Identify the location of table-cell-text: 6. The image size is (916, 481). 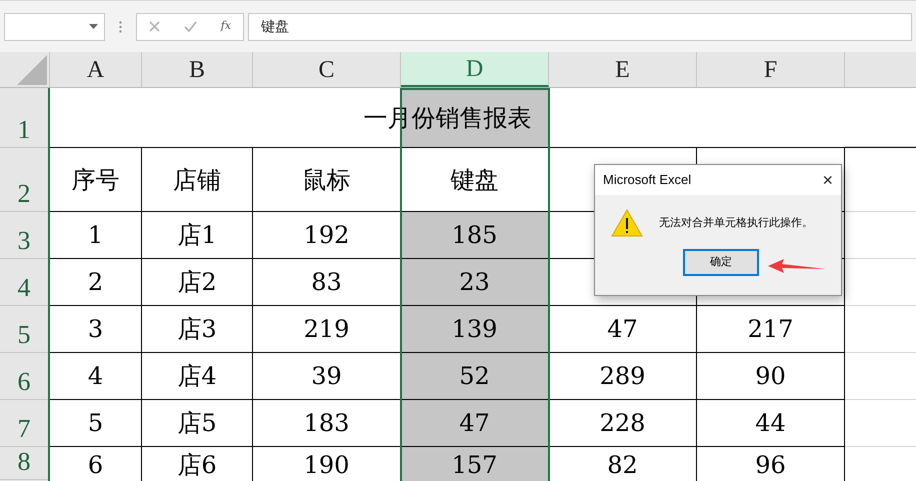
(96, 465).